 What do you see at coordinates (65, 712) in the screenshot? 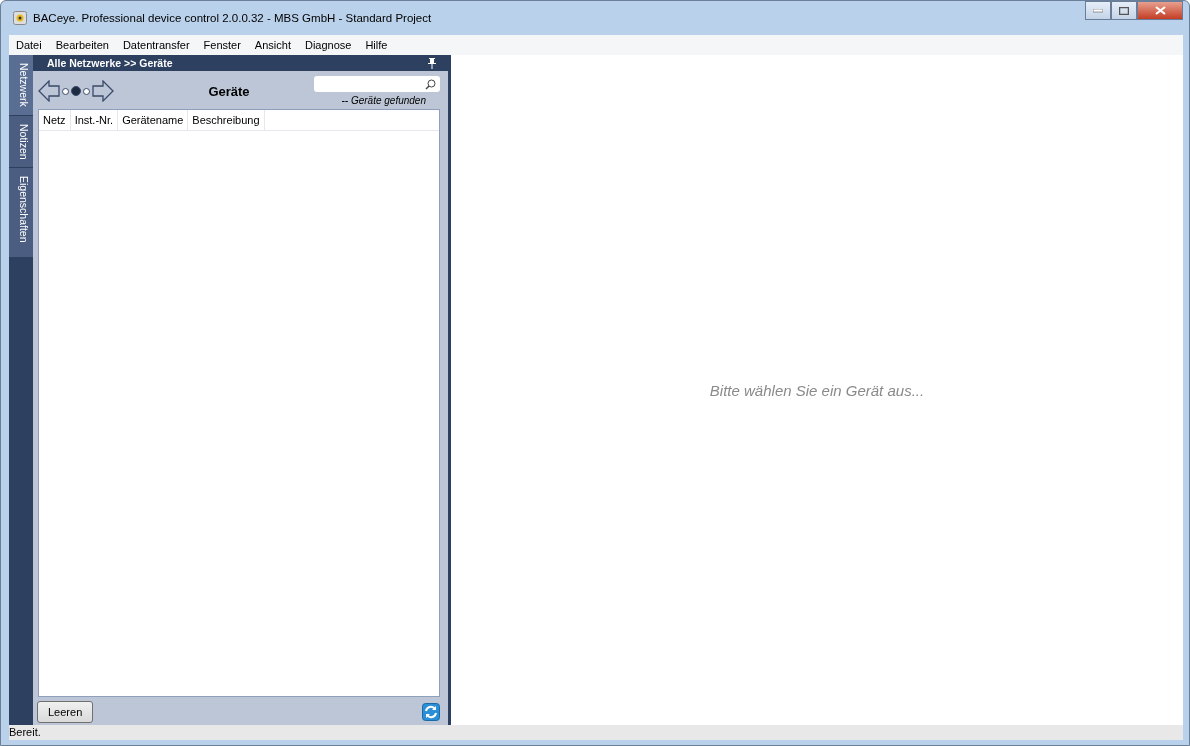
I see `clear-button: Leeren` at bounding box center [65, 712].